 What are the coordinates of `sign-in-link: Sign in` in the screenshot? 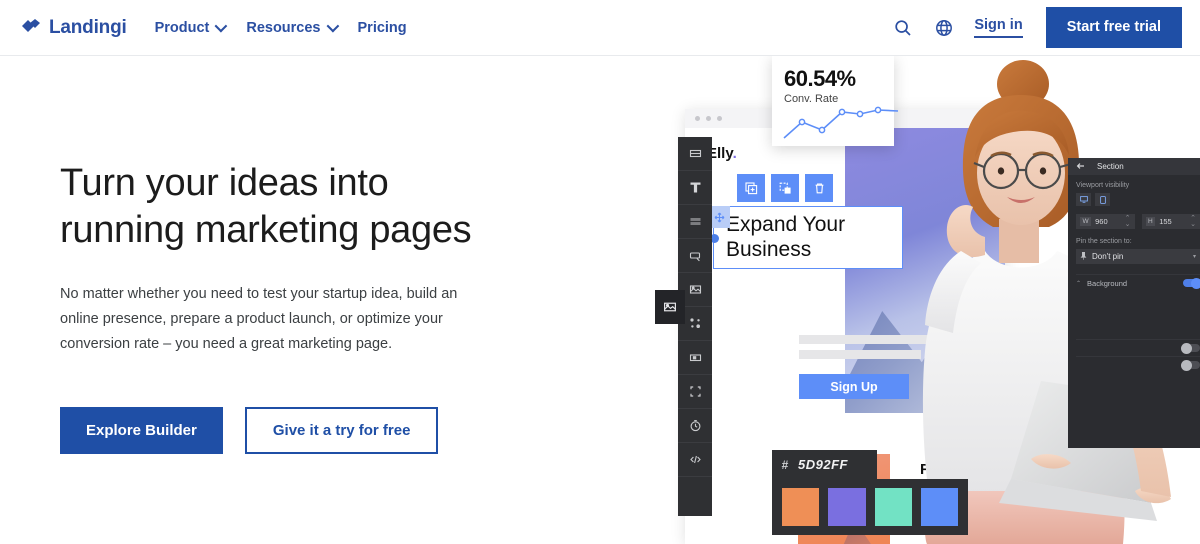 It's located at (998, 27).